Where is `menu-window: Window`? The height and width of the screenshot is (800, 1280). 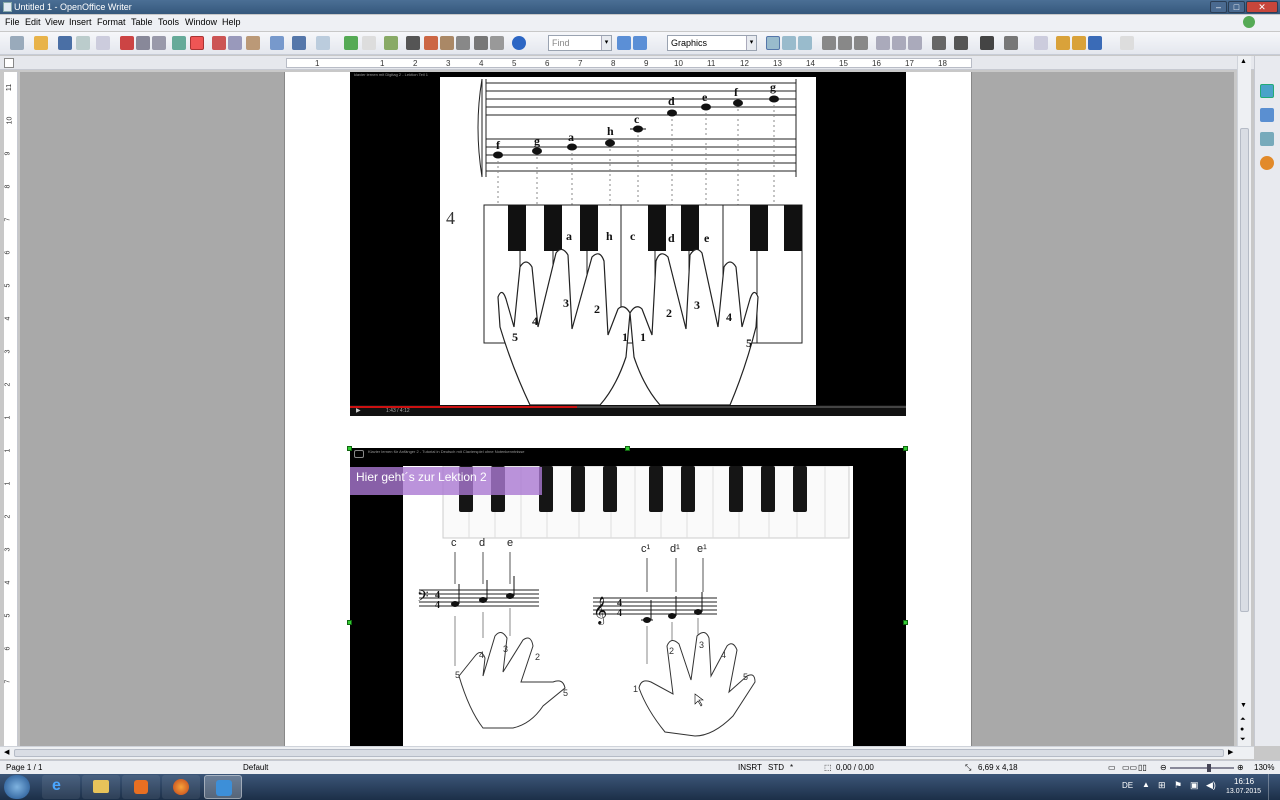 menu-window: Window is located at coordinates (201, 22).